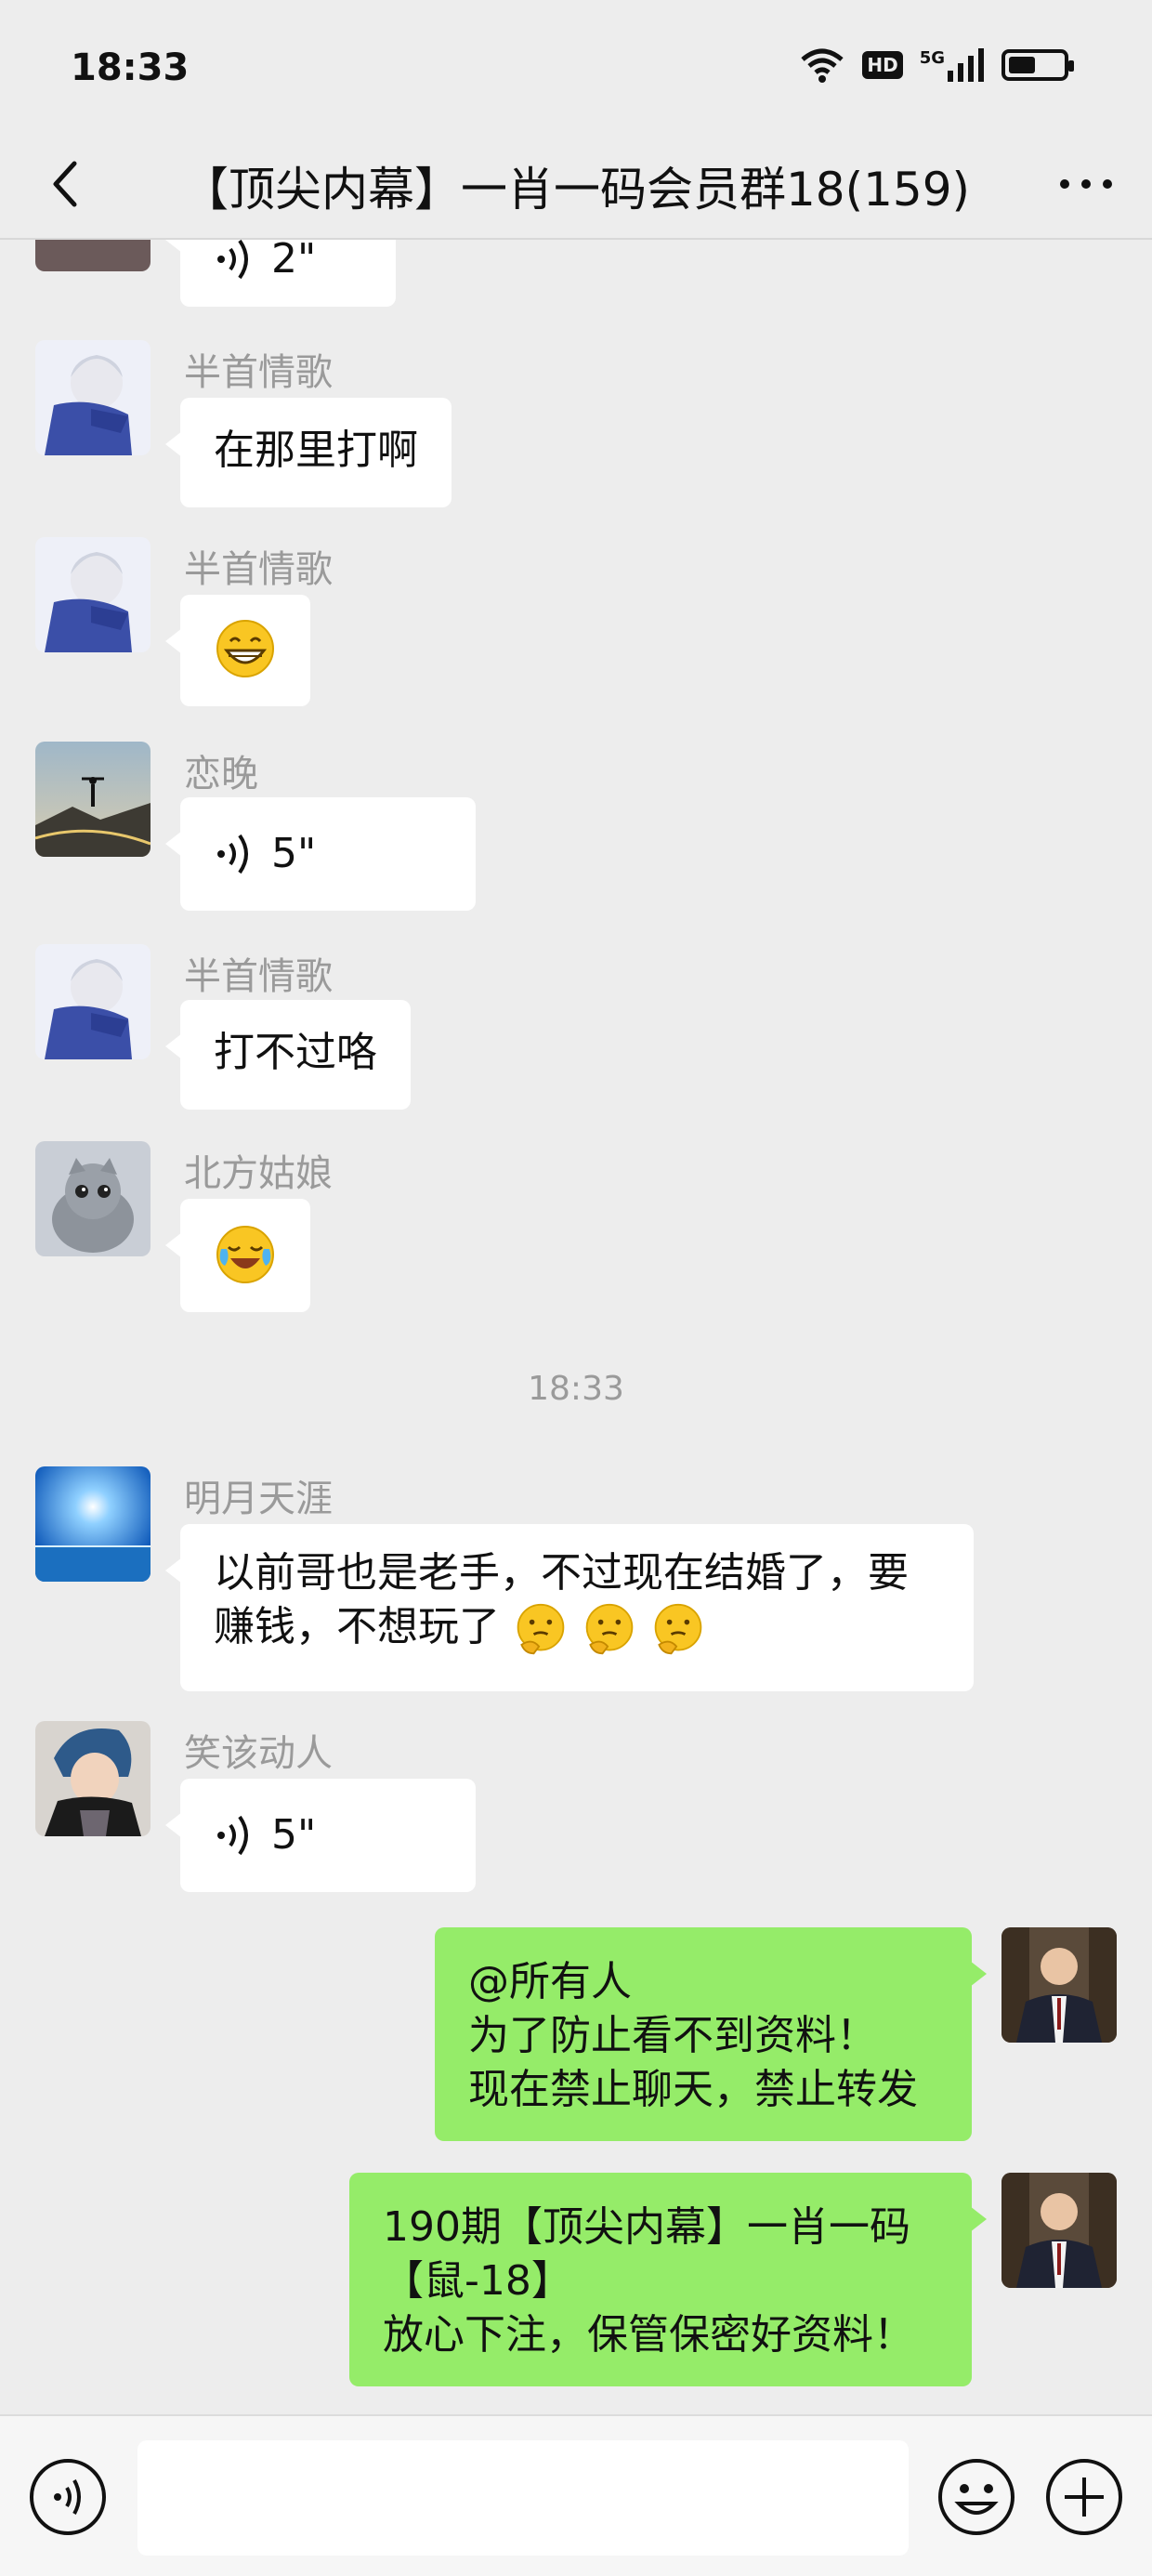 The height and width of the screenshot is (2576, 1152). I want to click on voice-duration: 2", so click(294, 261).